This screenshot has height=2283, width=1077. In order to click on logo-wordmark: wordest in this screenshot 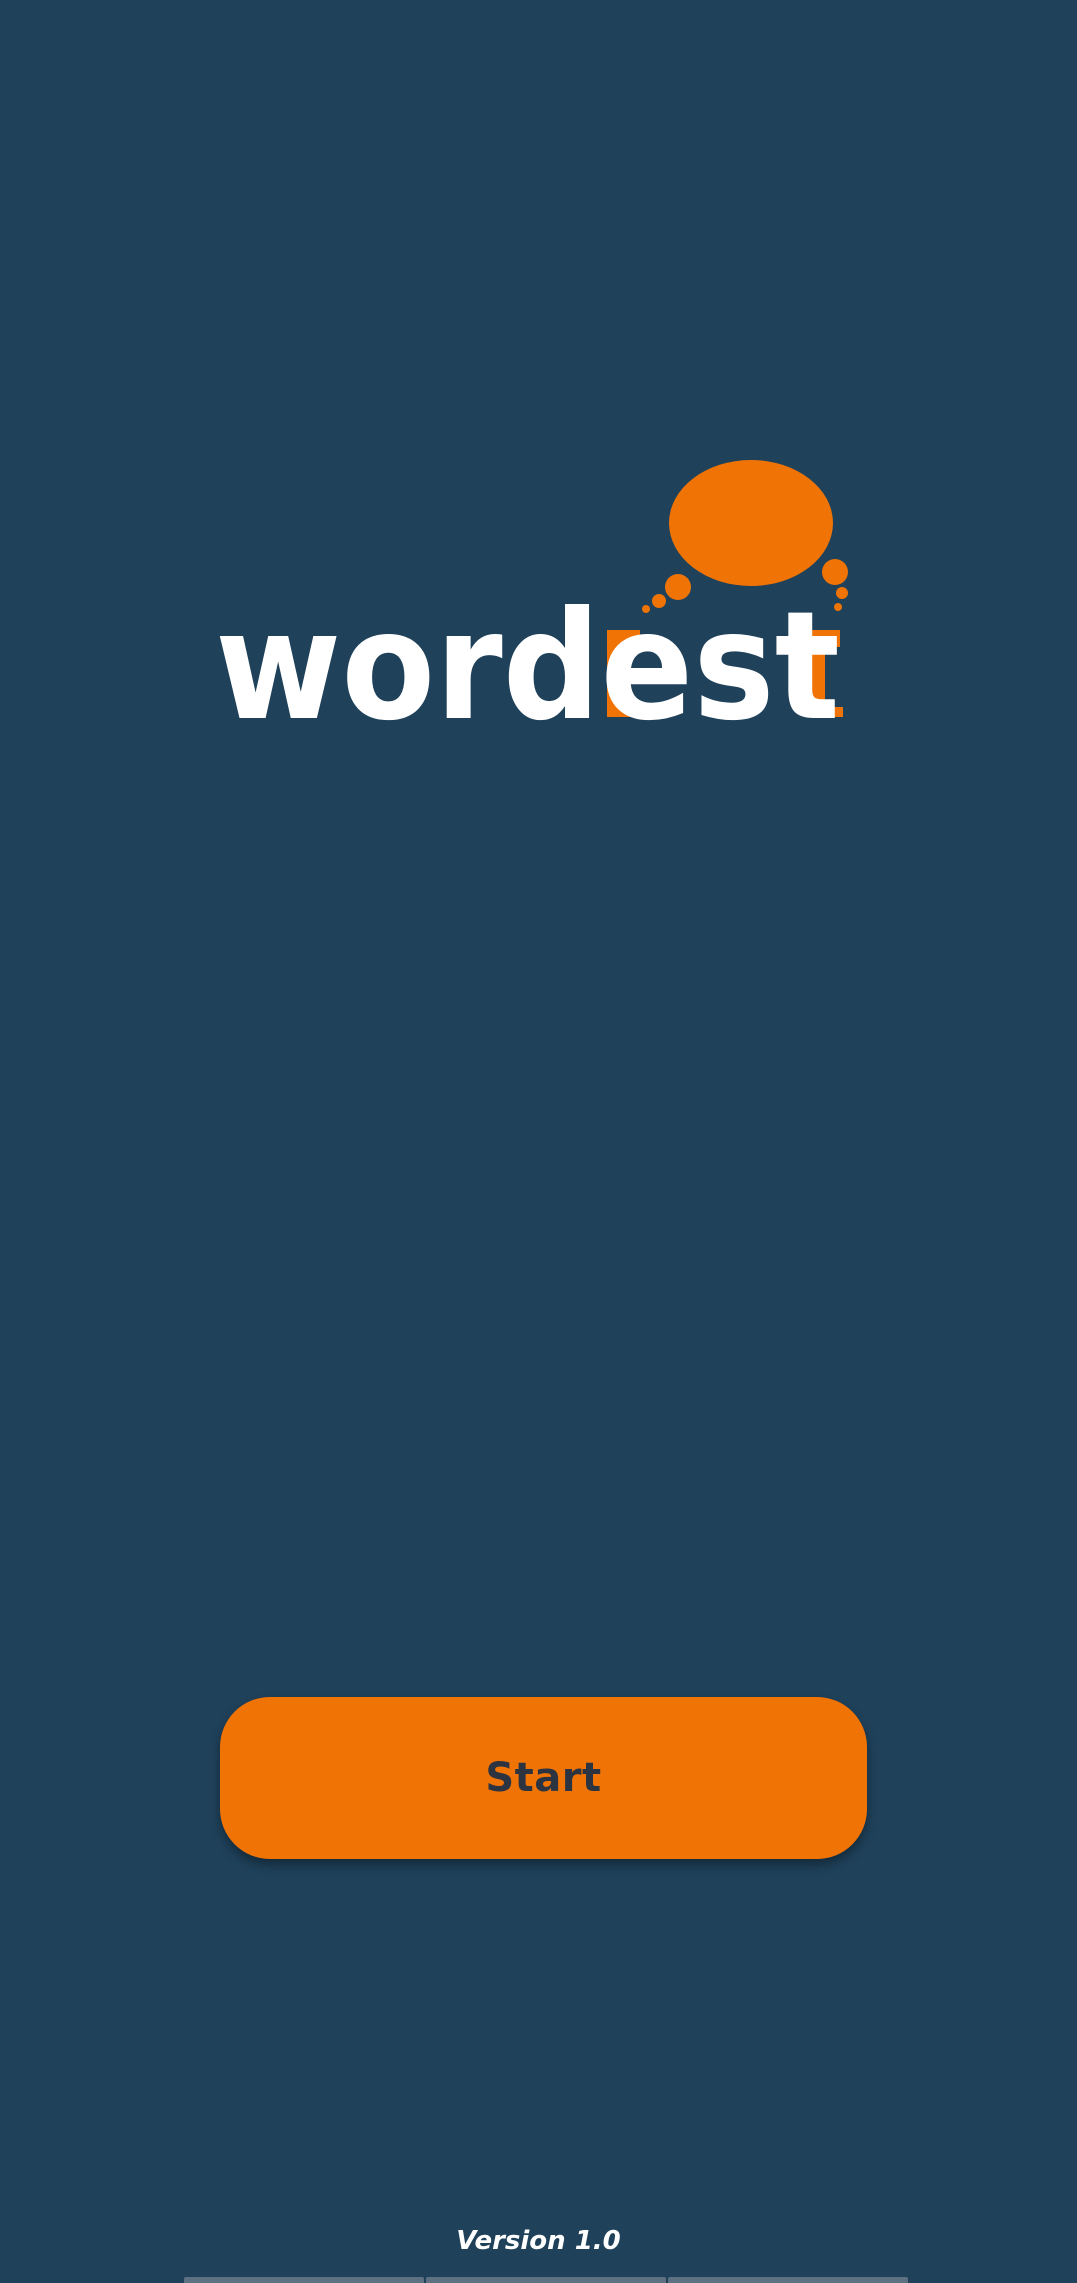, I will do `click(527, 652)`.